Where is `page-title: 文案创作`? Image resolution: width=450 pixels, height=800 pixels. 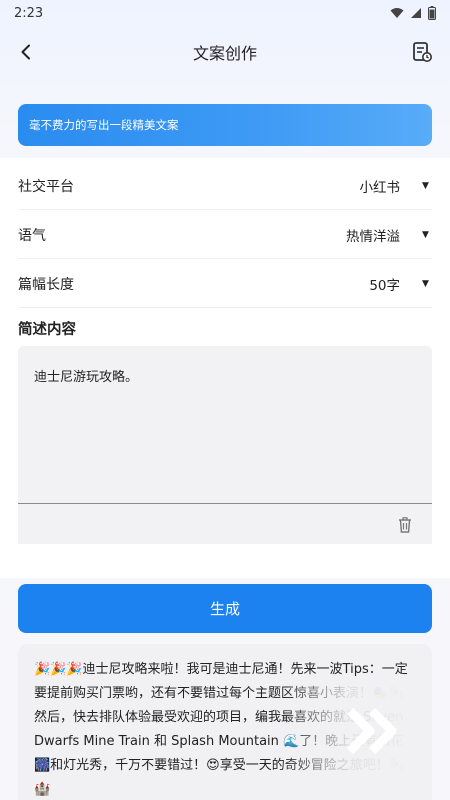
page-title: 文案创作 is located at coordinates (224, 53).